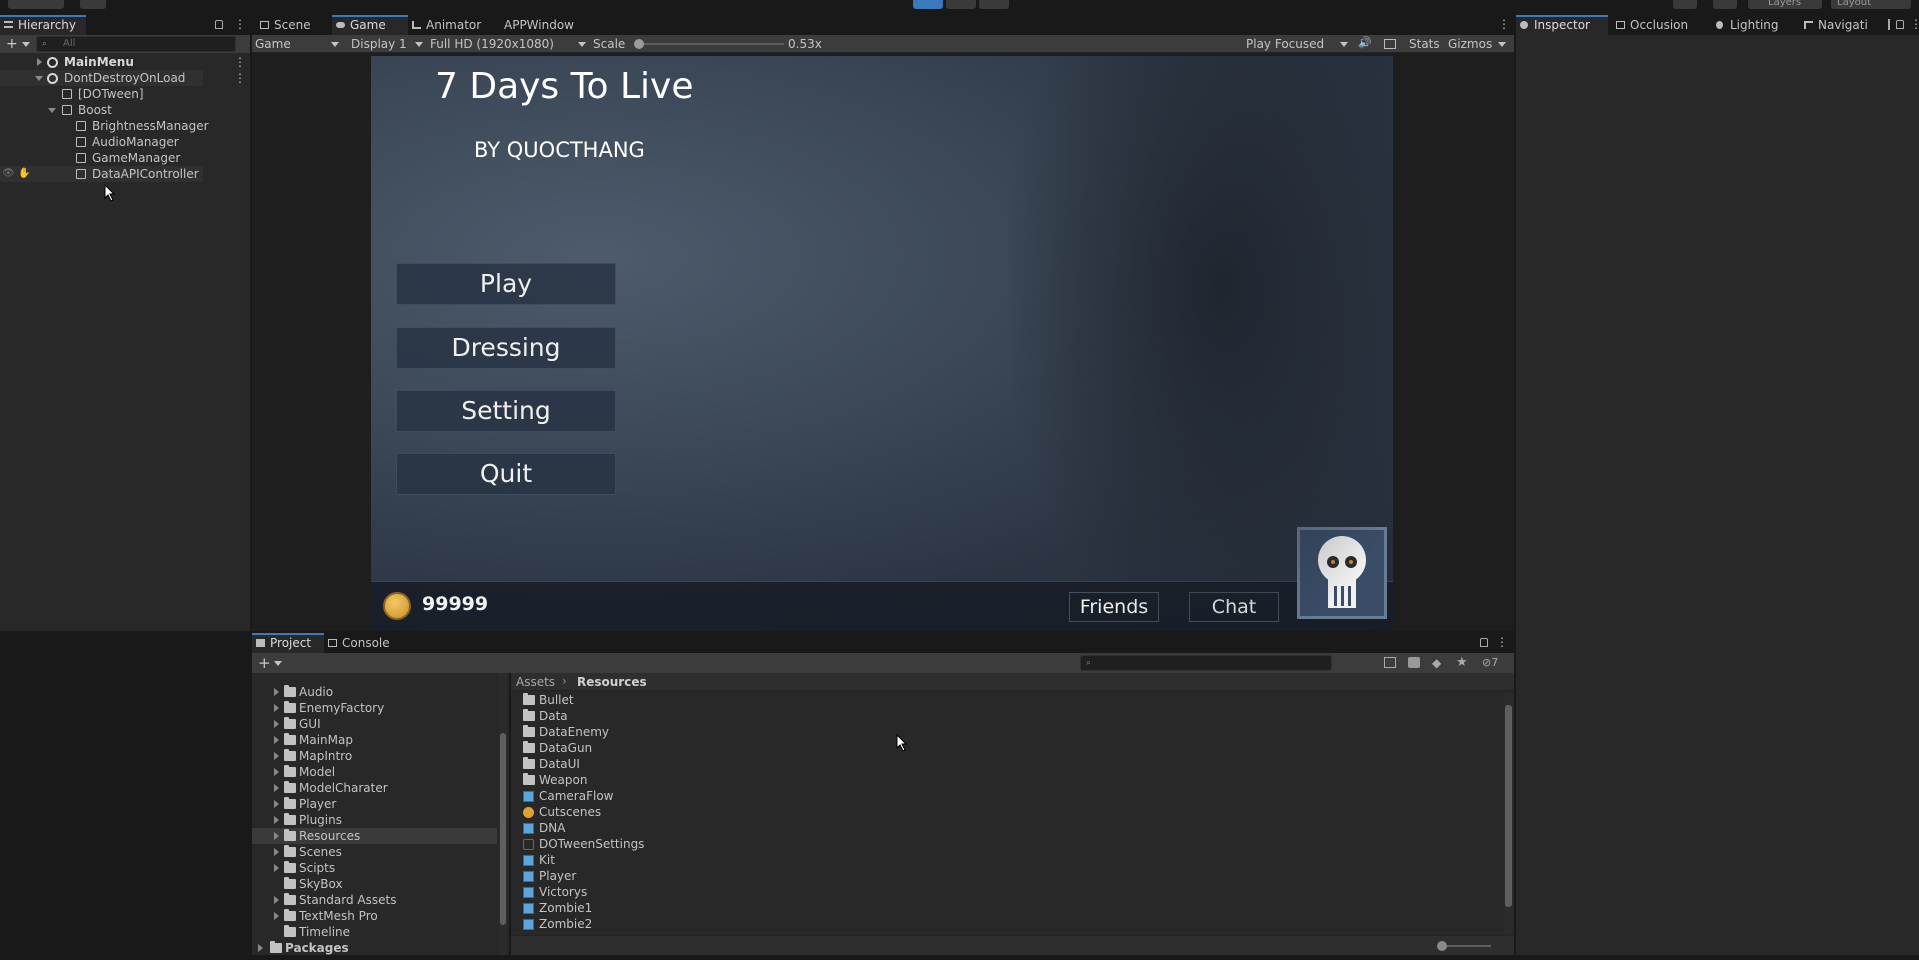 The height and width of the screenshot is (960, 1919). I want to click on tree-folder-modelcharater: ModelCharater, so click(384, 788).